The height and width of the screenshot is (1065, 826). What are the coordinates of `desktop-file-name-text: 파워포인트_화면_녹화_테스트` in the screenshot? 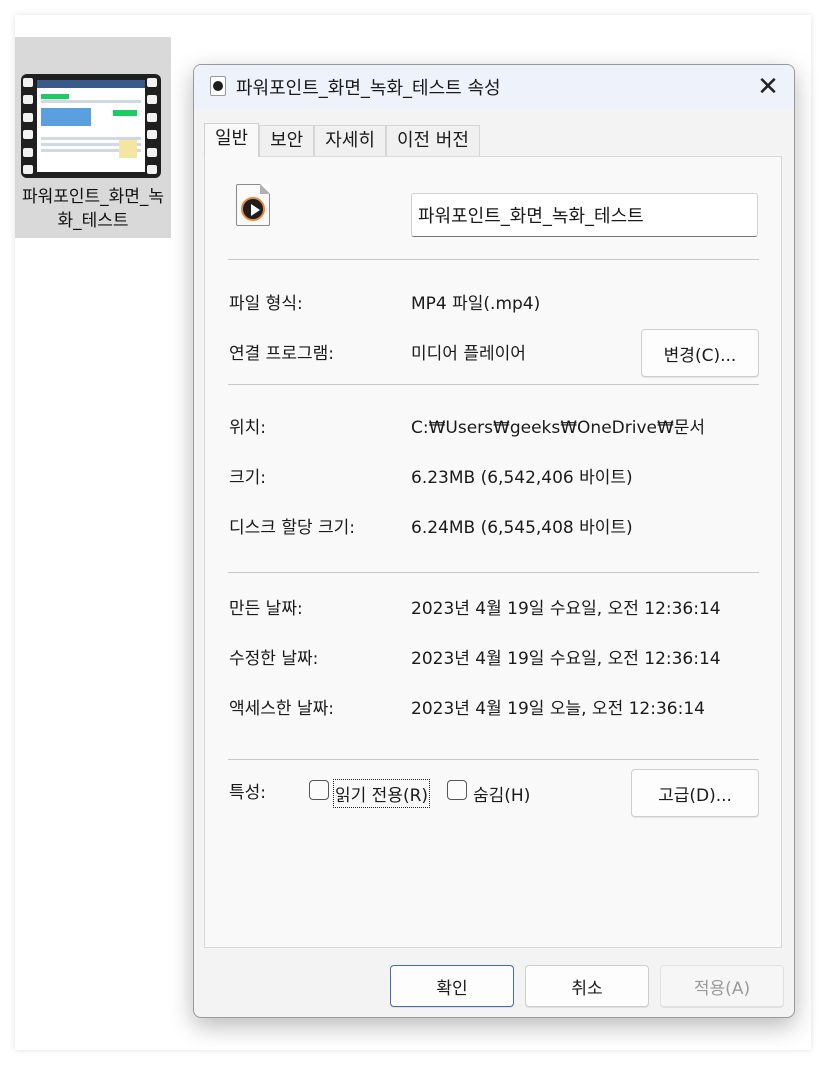 It's located at (93, 209).